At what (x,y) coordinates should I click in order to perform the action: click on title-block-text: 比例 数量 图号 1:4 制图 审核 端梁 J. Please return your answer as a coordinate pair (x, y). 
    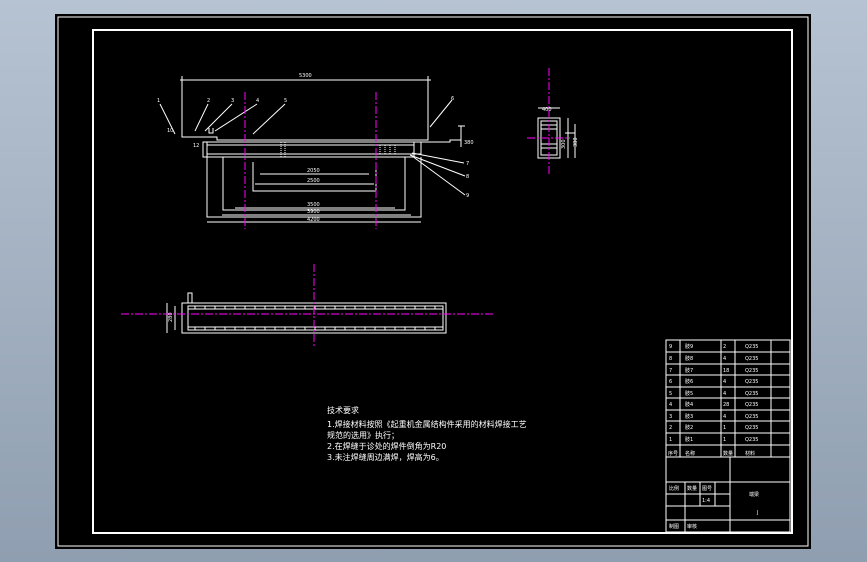
    Looking at the image, I should click on (714, 507).